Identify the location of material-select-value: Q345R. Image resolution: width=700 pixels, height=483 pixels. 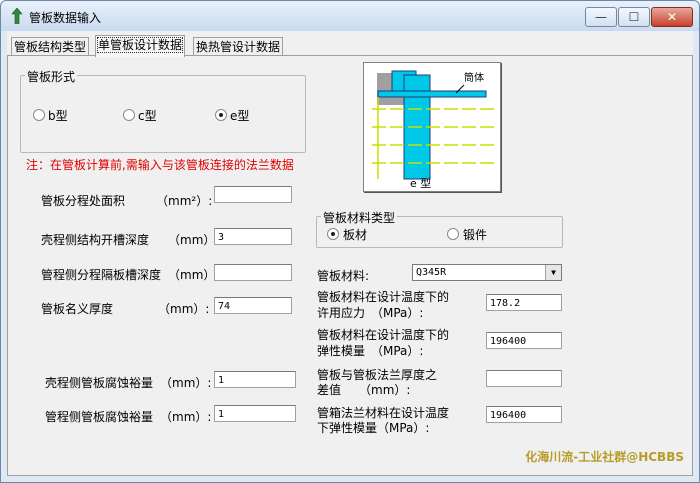
(431, 272).